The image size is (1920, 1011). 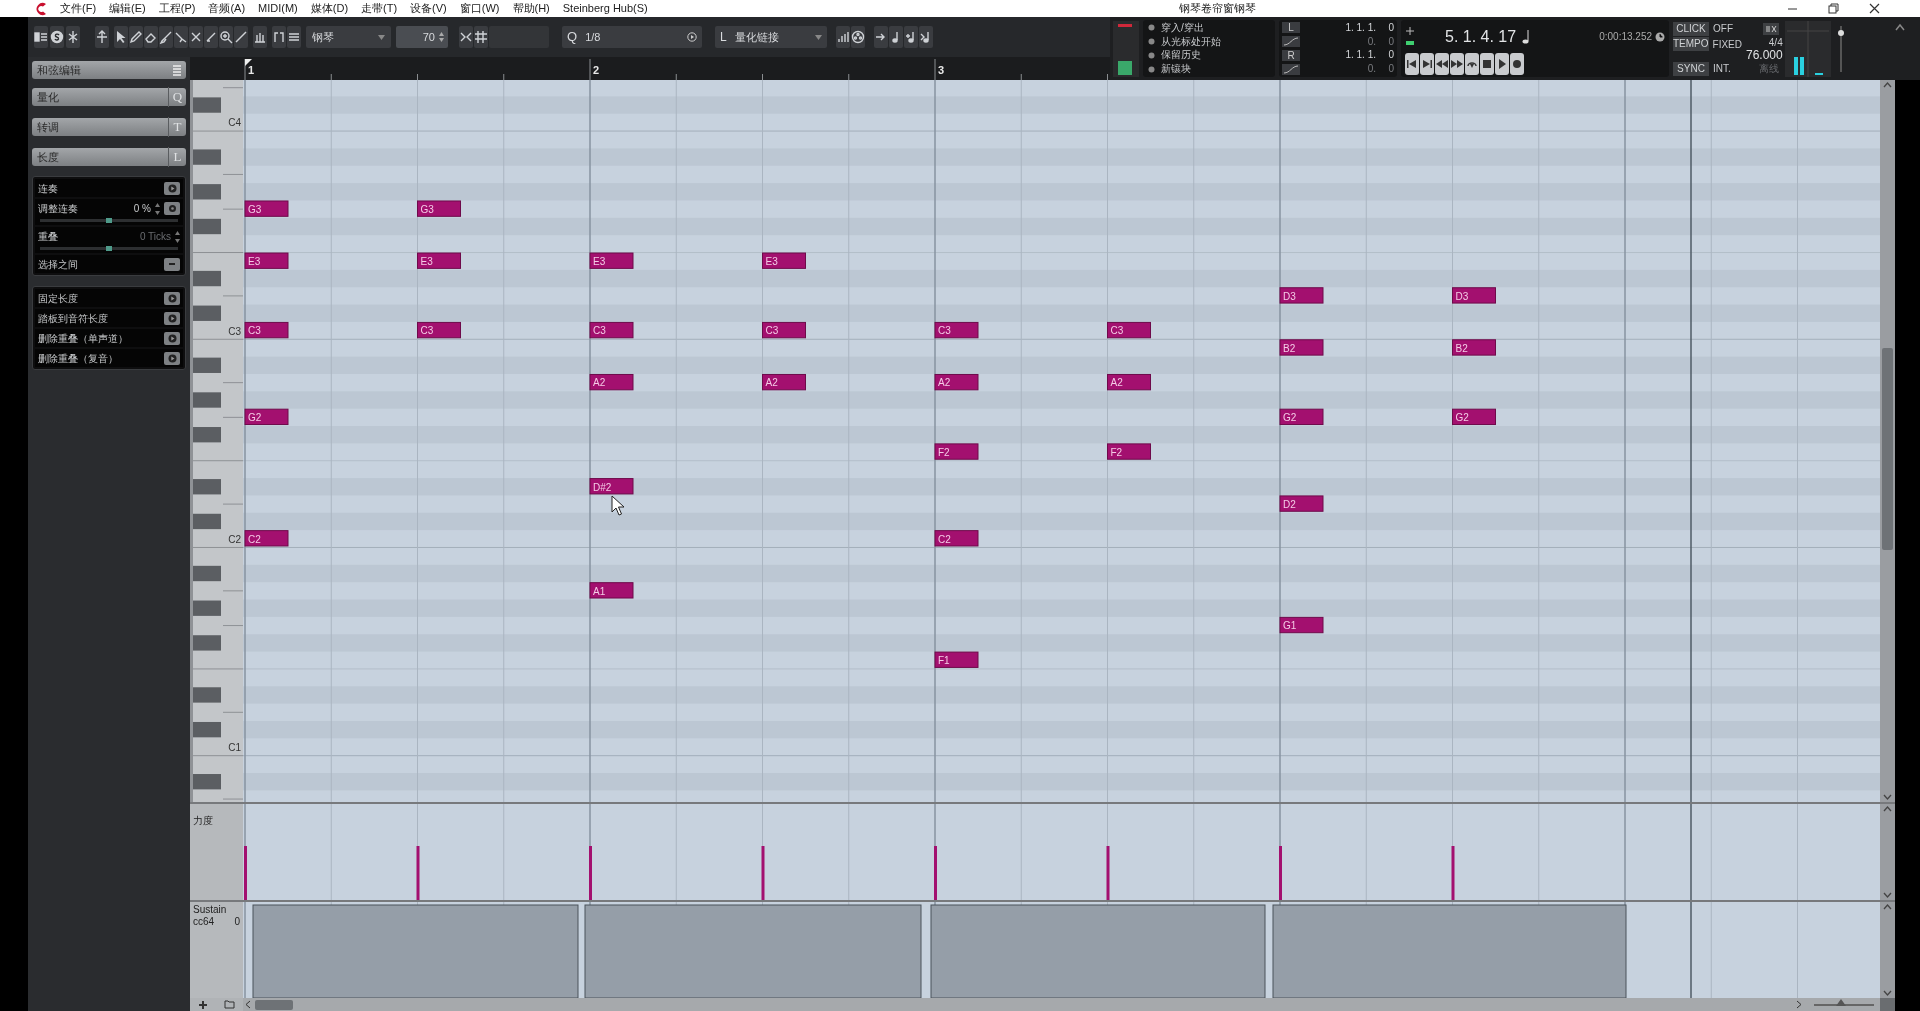 I want to click on split-tool-icon, so click(x=181, y=37).